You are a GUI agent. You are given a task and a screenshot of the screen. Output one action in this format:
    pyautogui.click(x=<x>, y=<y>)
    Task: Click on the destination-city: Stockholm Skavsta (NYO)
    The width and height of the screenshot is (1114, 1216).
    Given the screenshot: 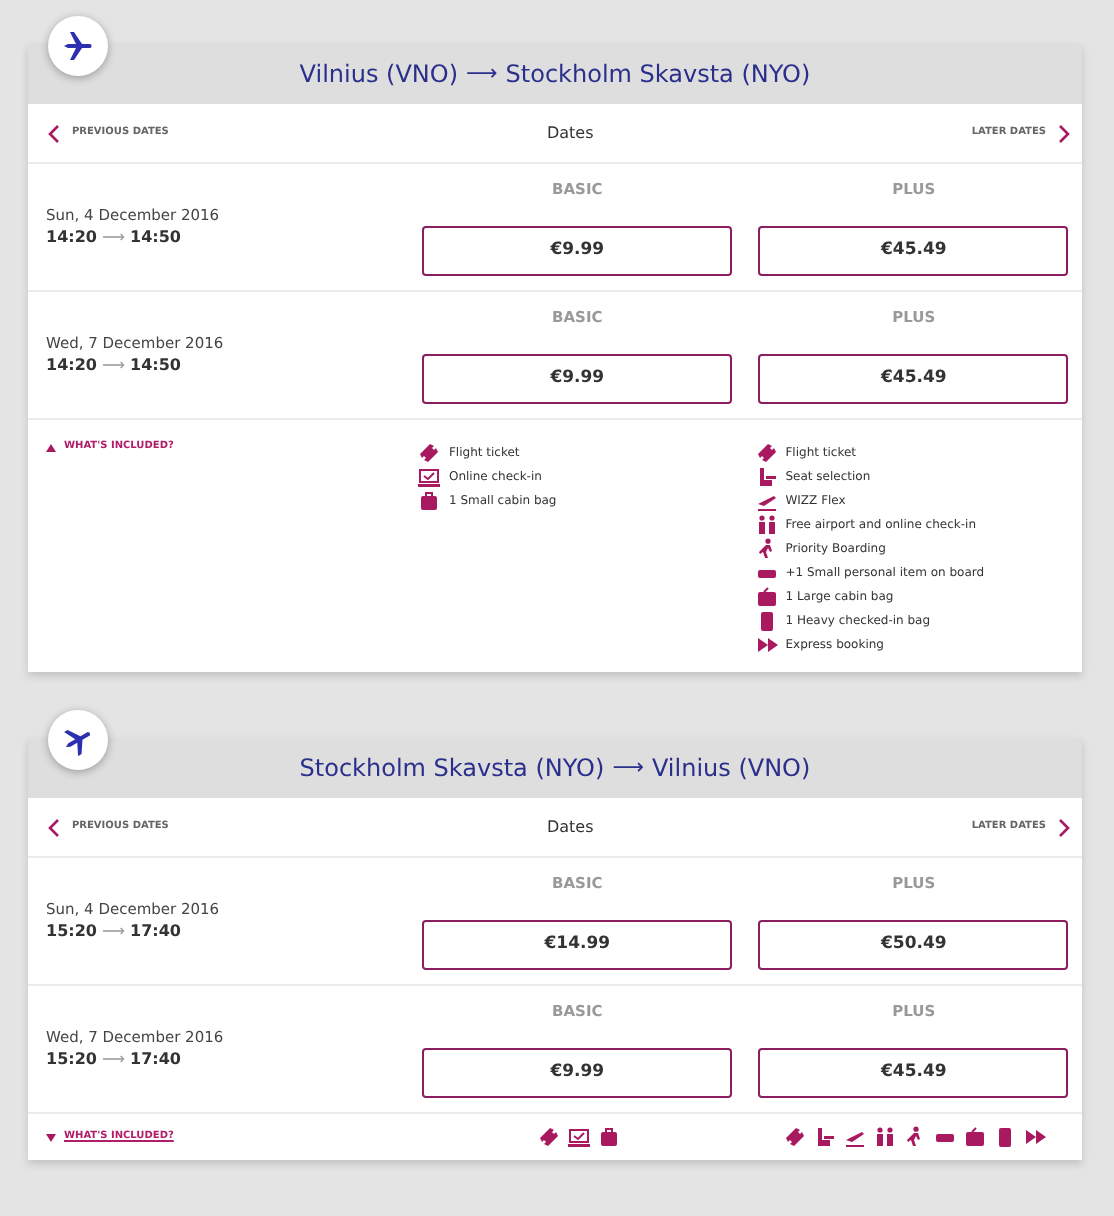 What is the action you would take?
    pyautogui.click(x=658, y=75)
    